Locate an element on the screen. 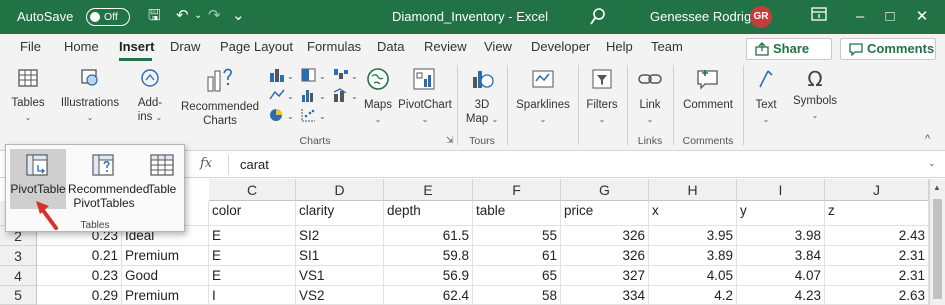 This screenshot has height=305, width=945. column-header-f: F is located at coordinates (517, 190).